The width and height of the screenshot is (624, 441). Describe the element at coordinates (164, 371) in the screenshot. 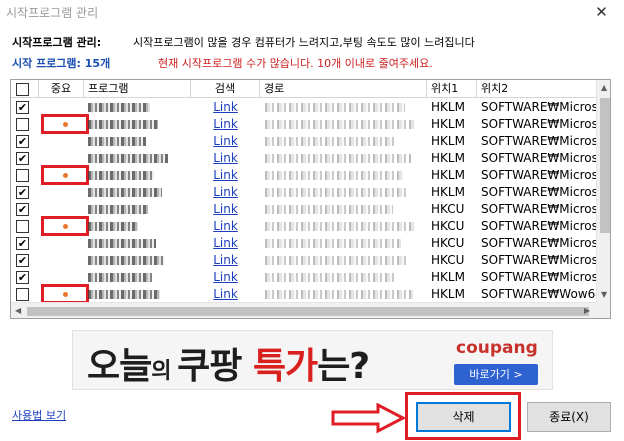

I see `ad-headline-part: 의` at that location.